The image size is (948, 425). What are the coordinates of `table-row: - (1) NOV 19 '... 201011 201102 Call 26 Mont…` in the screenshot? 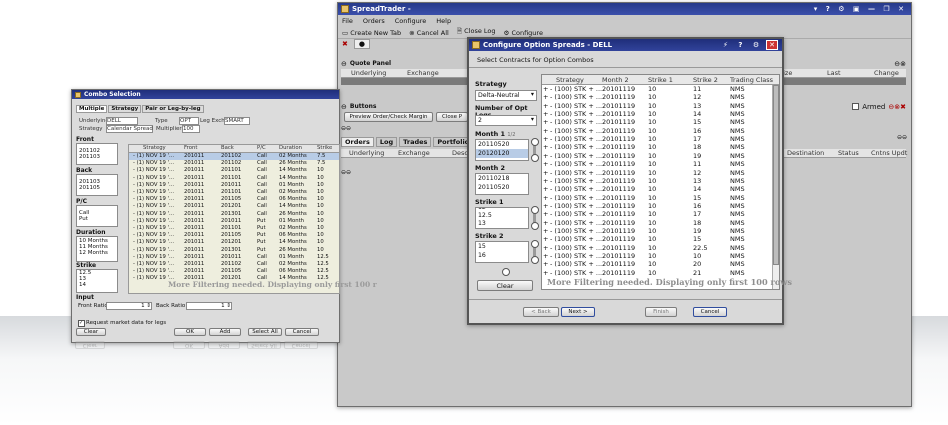 It's located at (234, 163).